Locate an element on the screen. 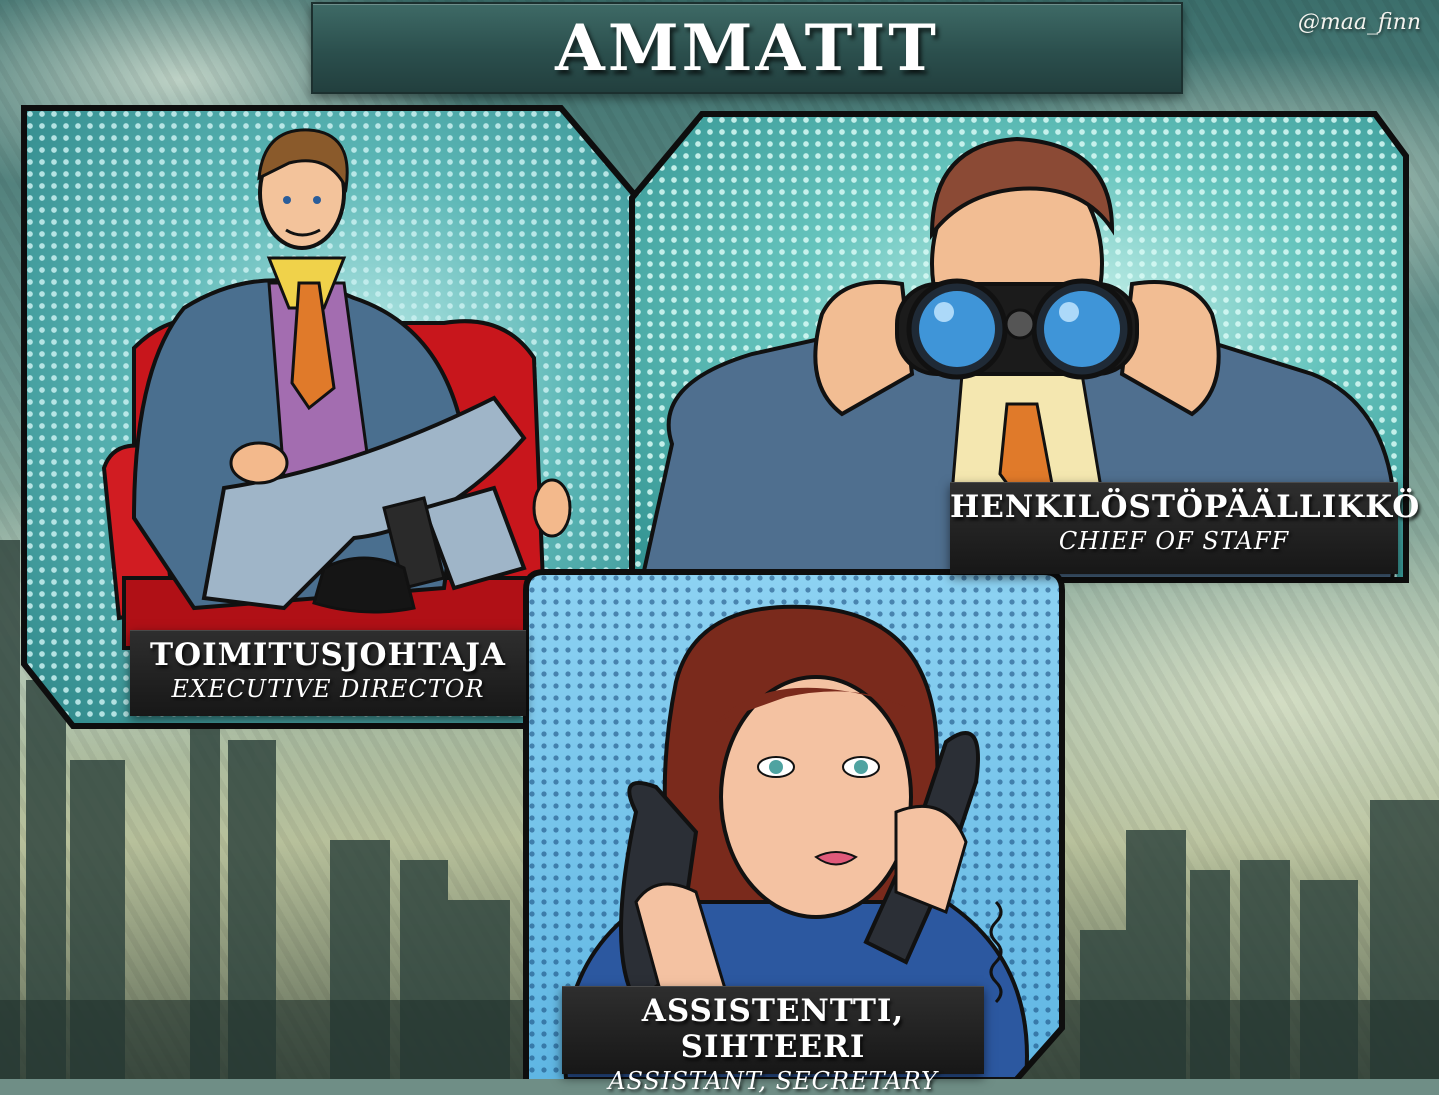  page-title: AMMATIT is located at coordinates (747, 48).